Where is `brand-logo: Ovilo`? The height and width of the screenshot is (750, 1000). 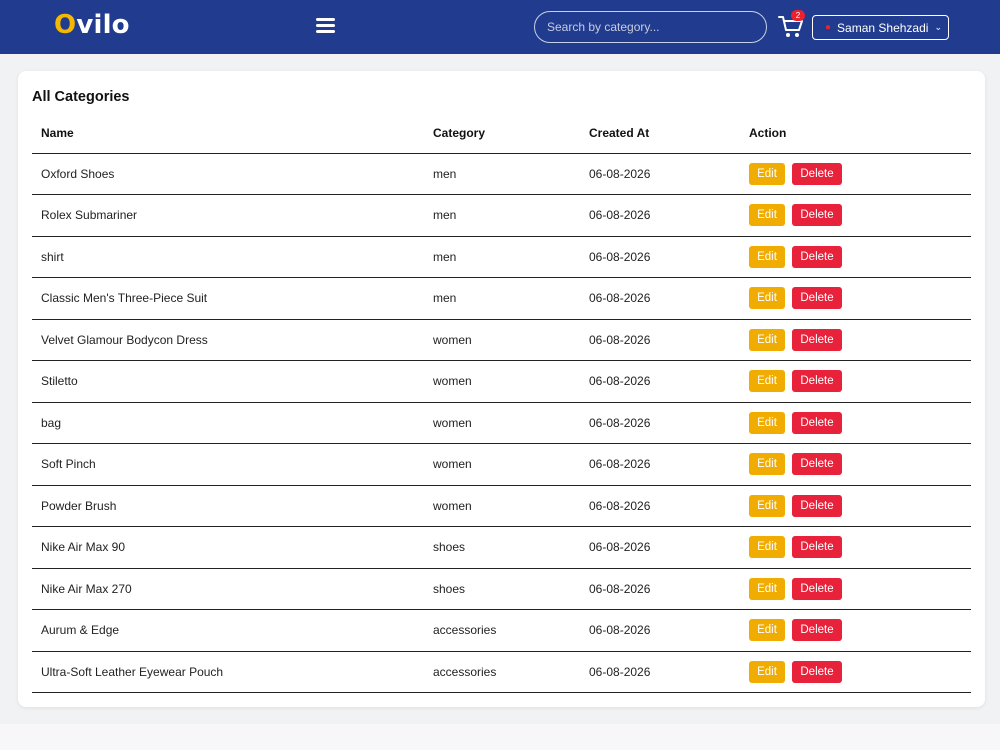 brand-logo: Ovilo is located at coordinates (92, 25).